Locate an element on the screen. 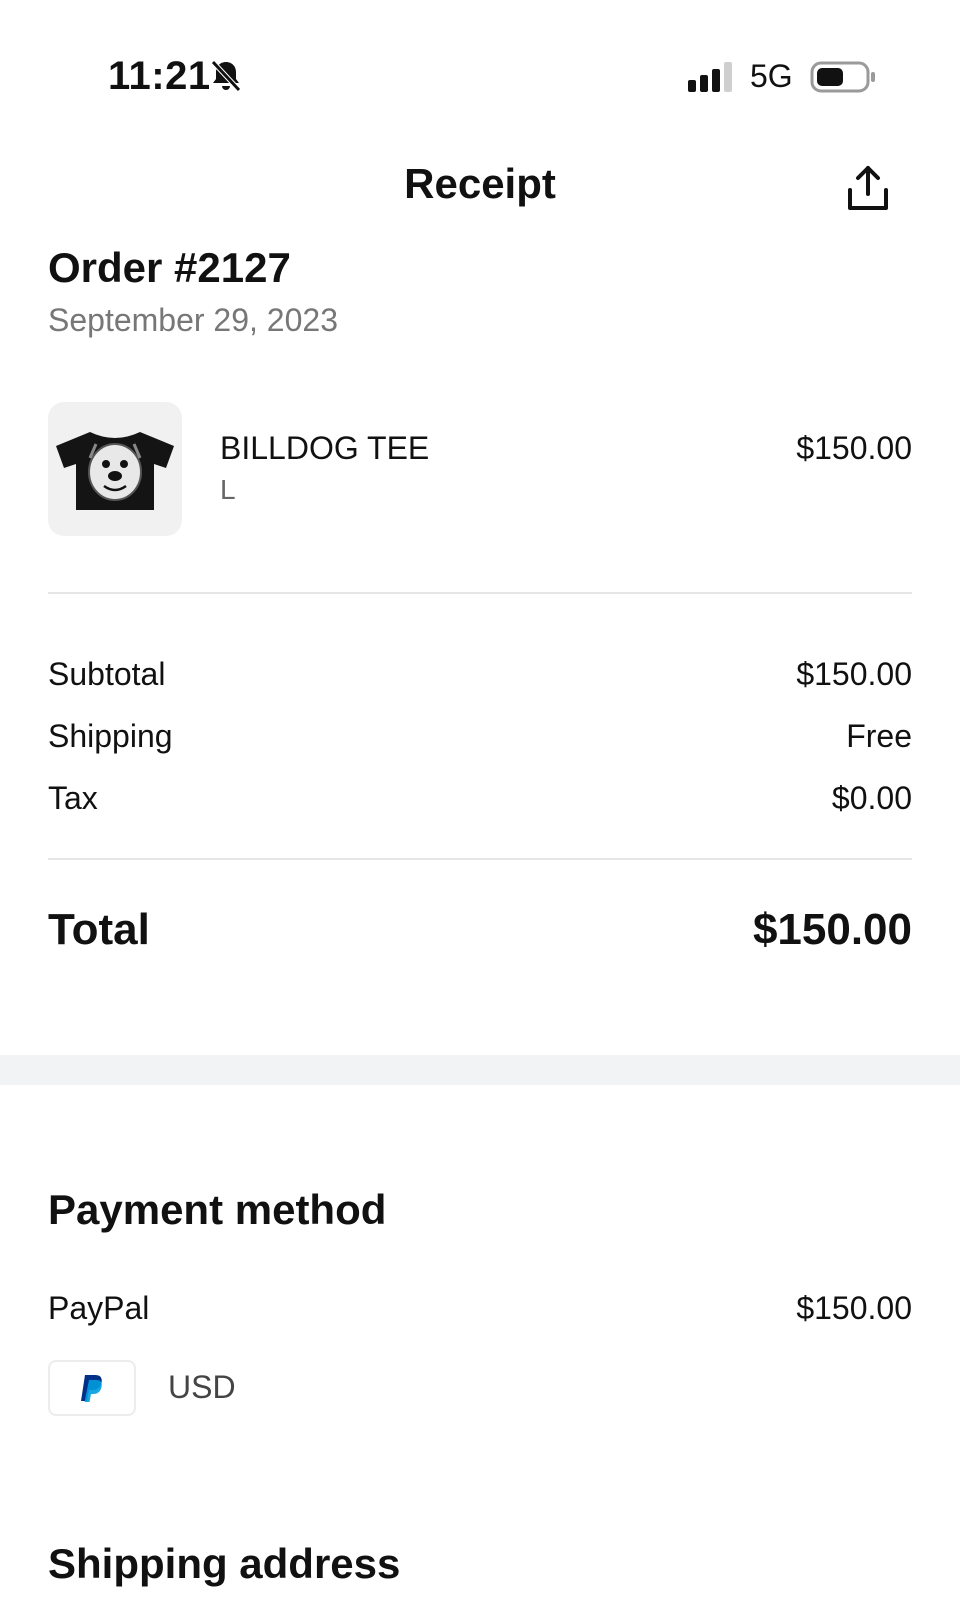 This screenshot has width=960, height=1600. tshirt-icon is located at coordinates (115, 471).